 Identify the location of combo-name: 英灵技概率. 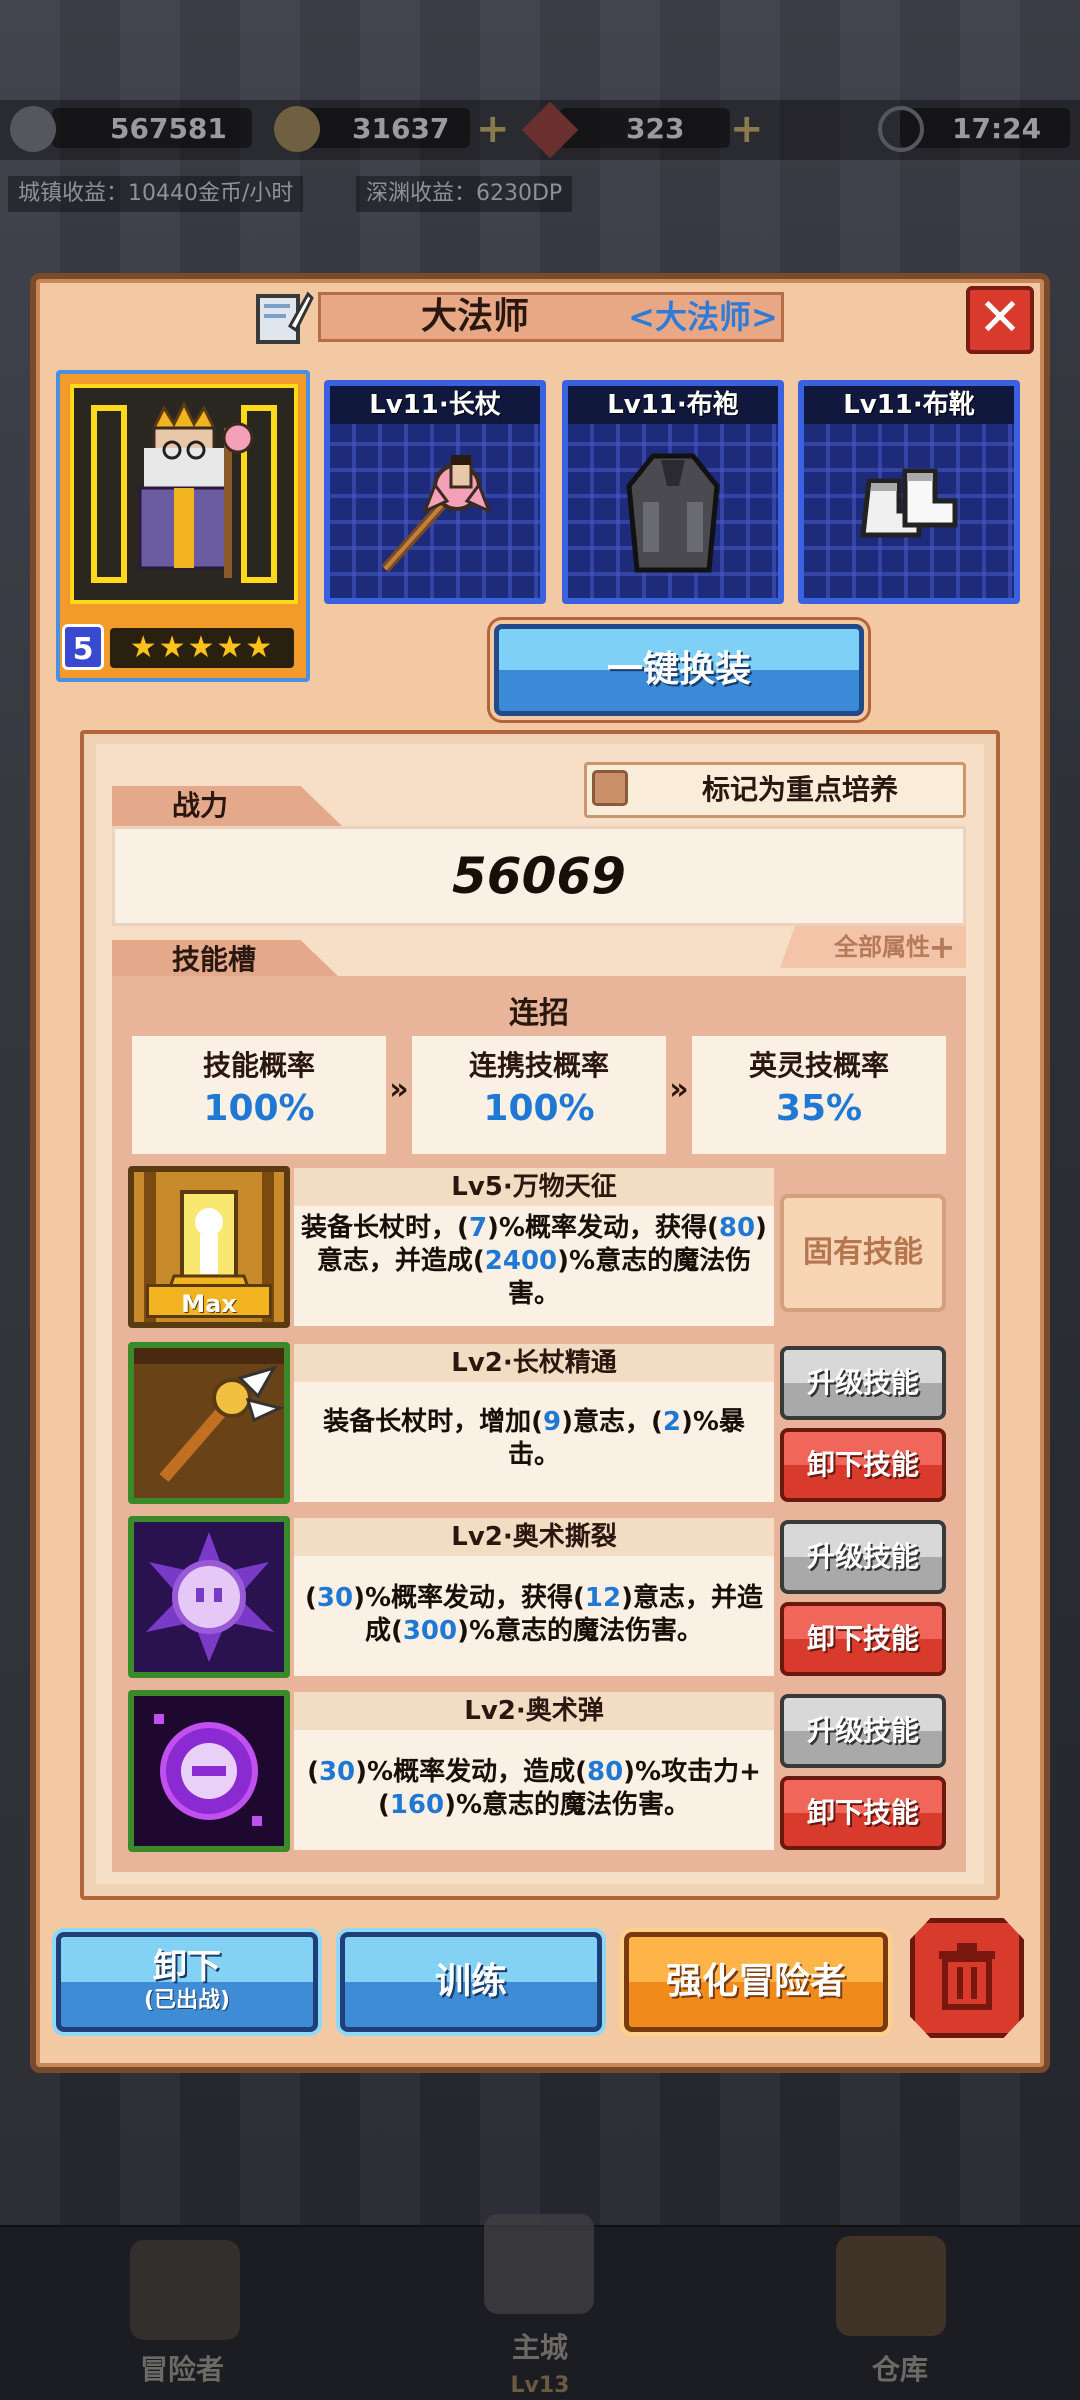
(818, 1065).